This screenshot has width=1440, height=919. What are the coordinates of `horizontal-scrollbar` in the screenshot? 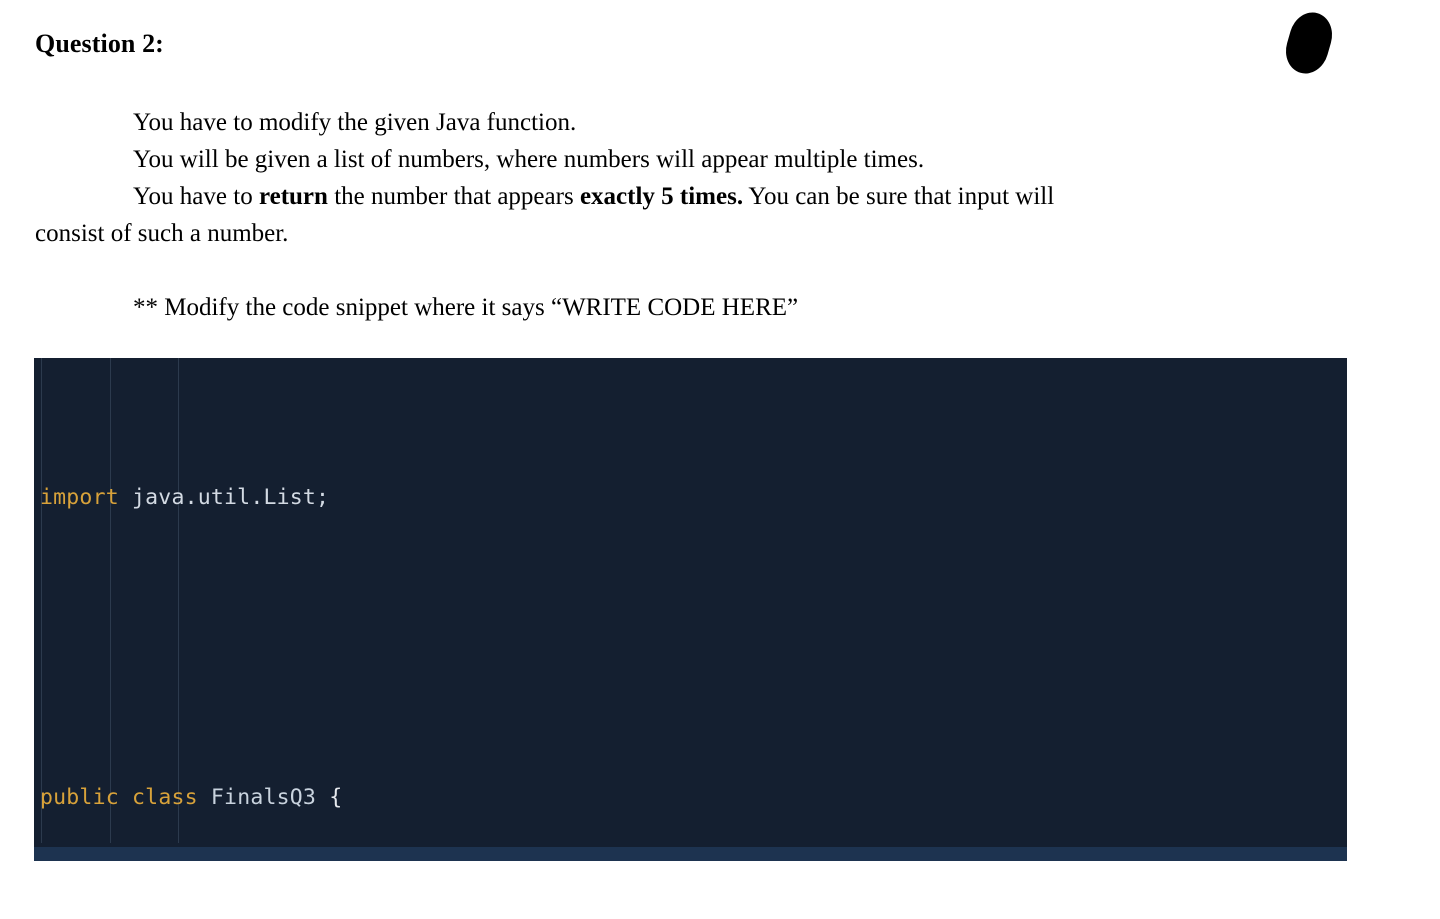 It's located at (690, 854).